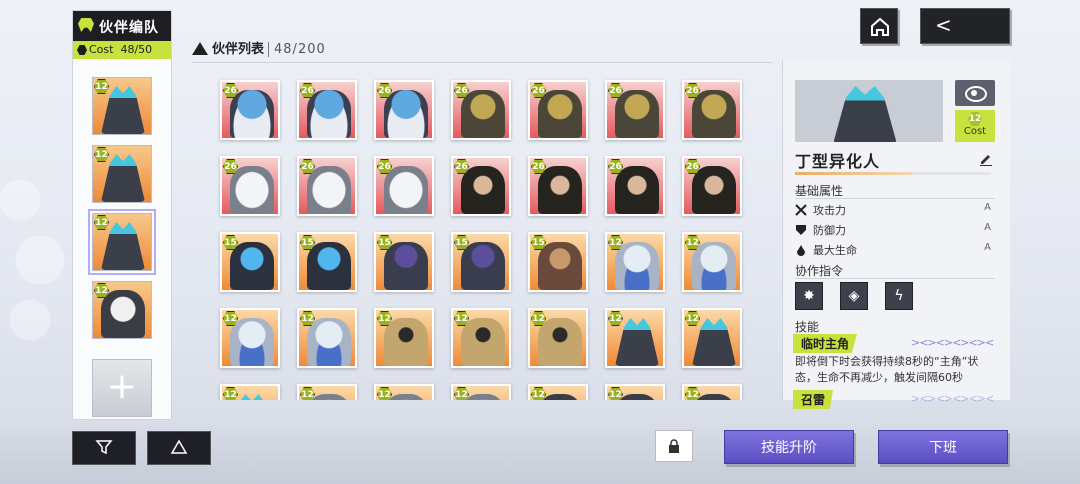 This screenshot has height=484, width=1080. I want to click on add-member-button: +, so click(122, 388).